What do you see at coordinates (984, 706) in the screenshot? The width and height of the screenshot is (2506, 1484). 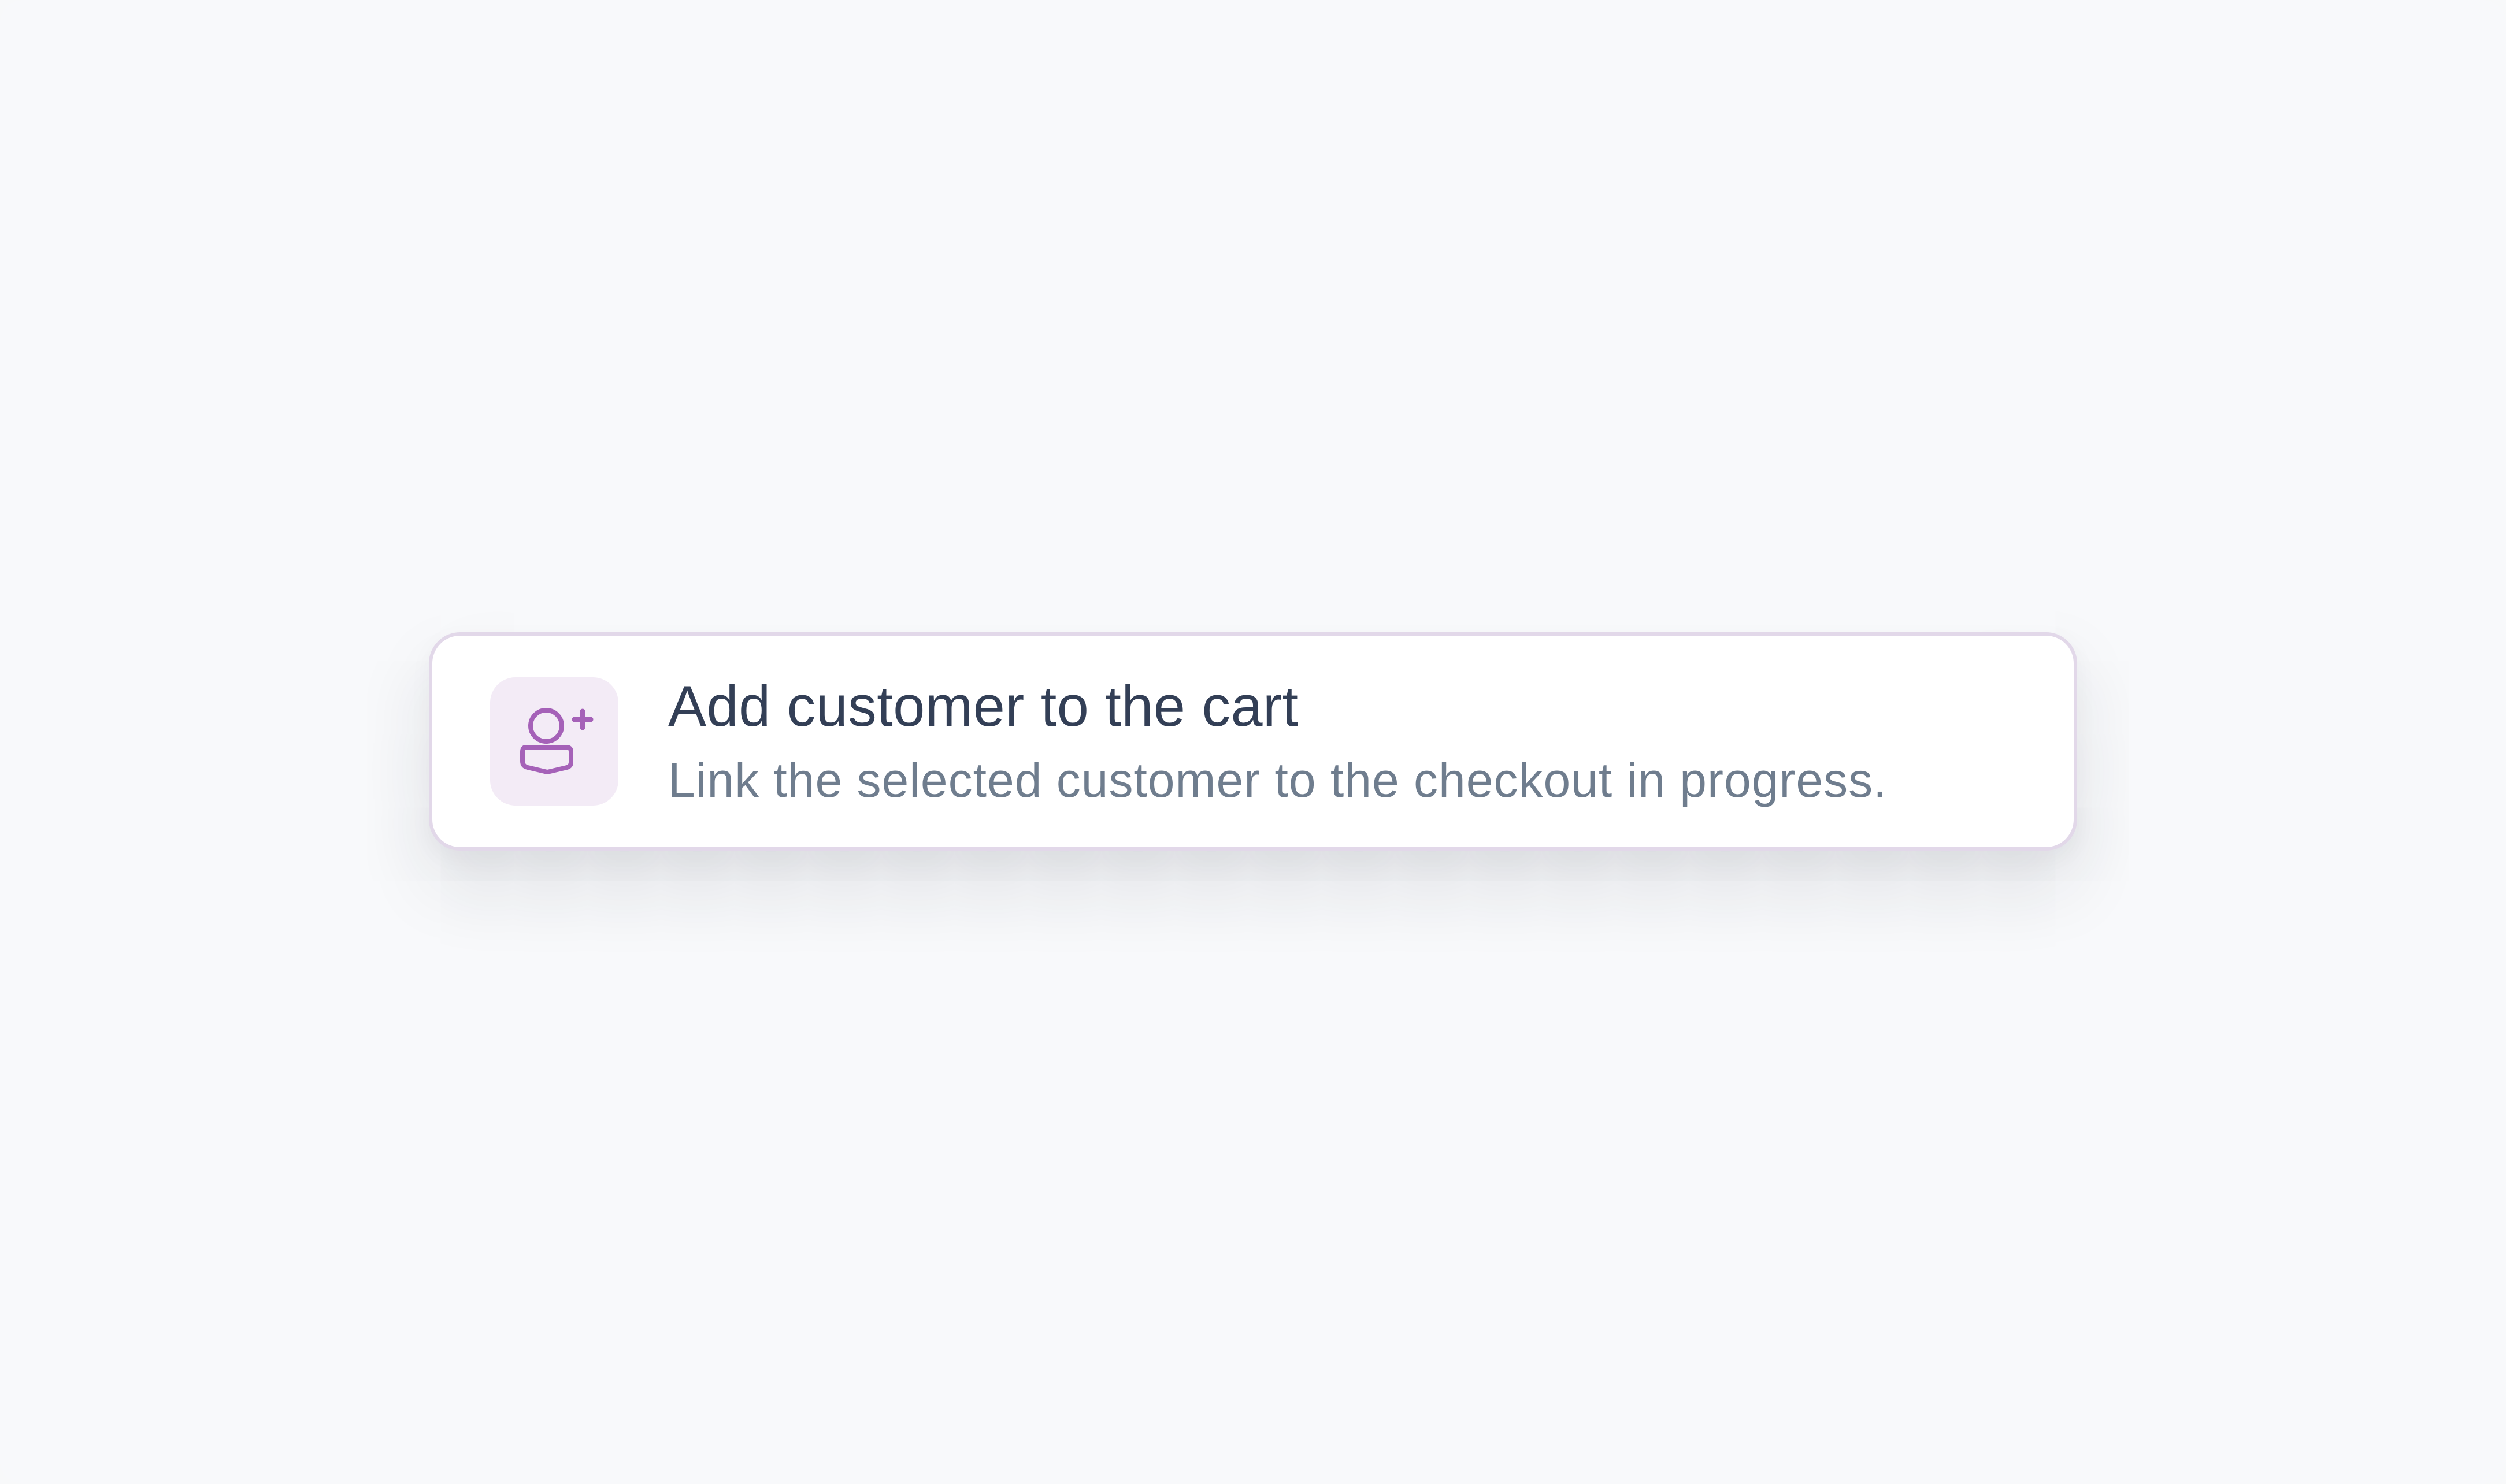 I see `card-title: Add customer to the cart` at bounding box center [984, 706].